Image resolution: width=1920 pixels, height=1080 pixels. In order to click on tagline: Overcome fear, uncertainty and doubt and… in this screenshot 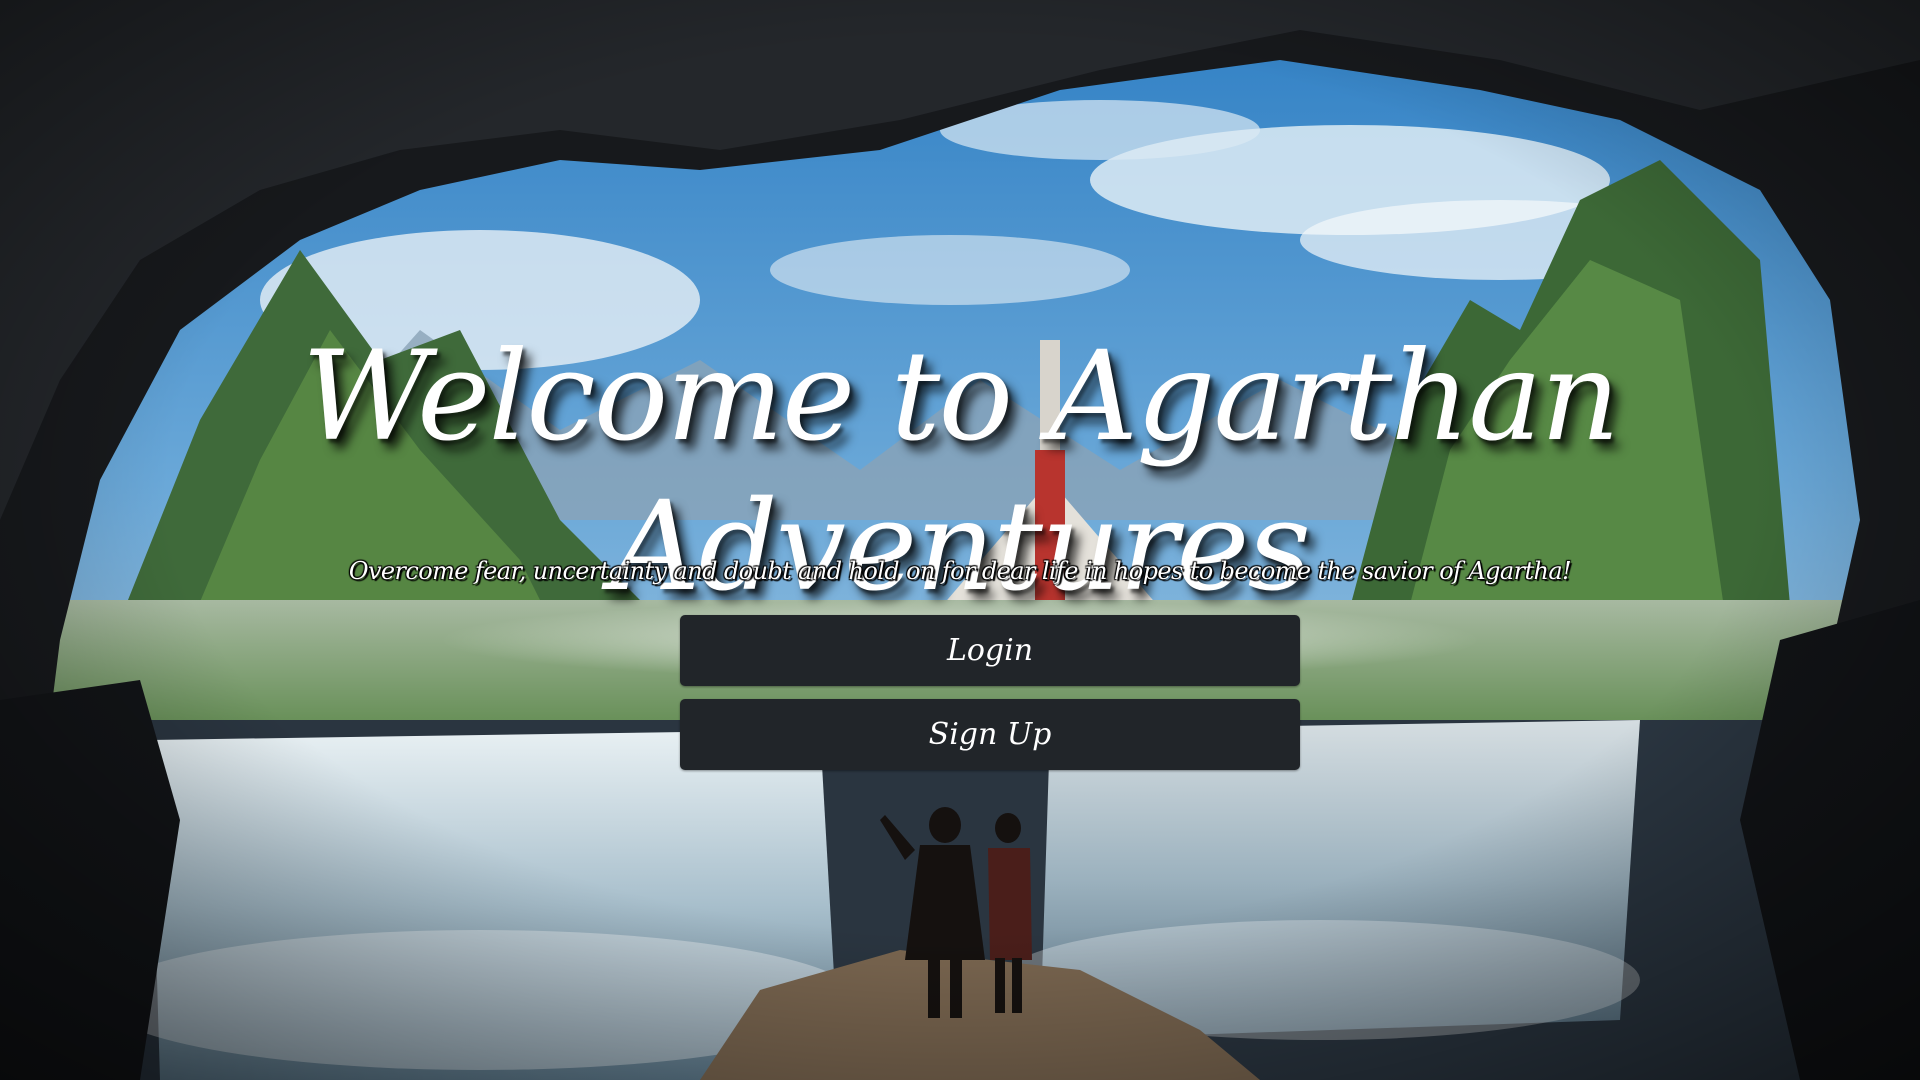, I will do `click(960, 571)`.